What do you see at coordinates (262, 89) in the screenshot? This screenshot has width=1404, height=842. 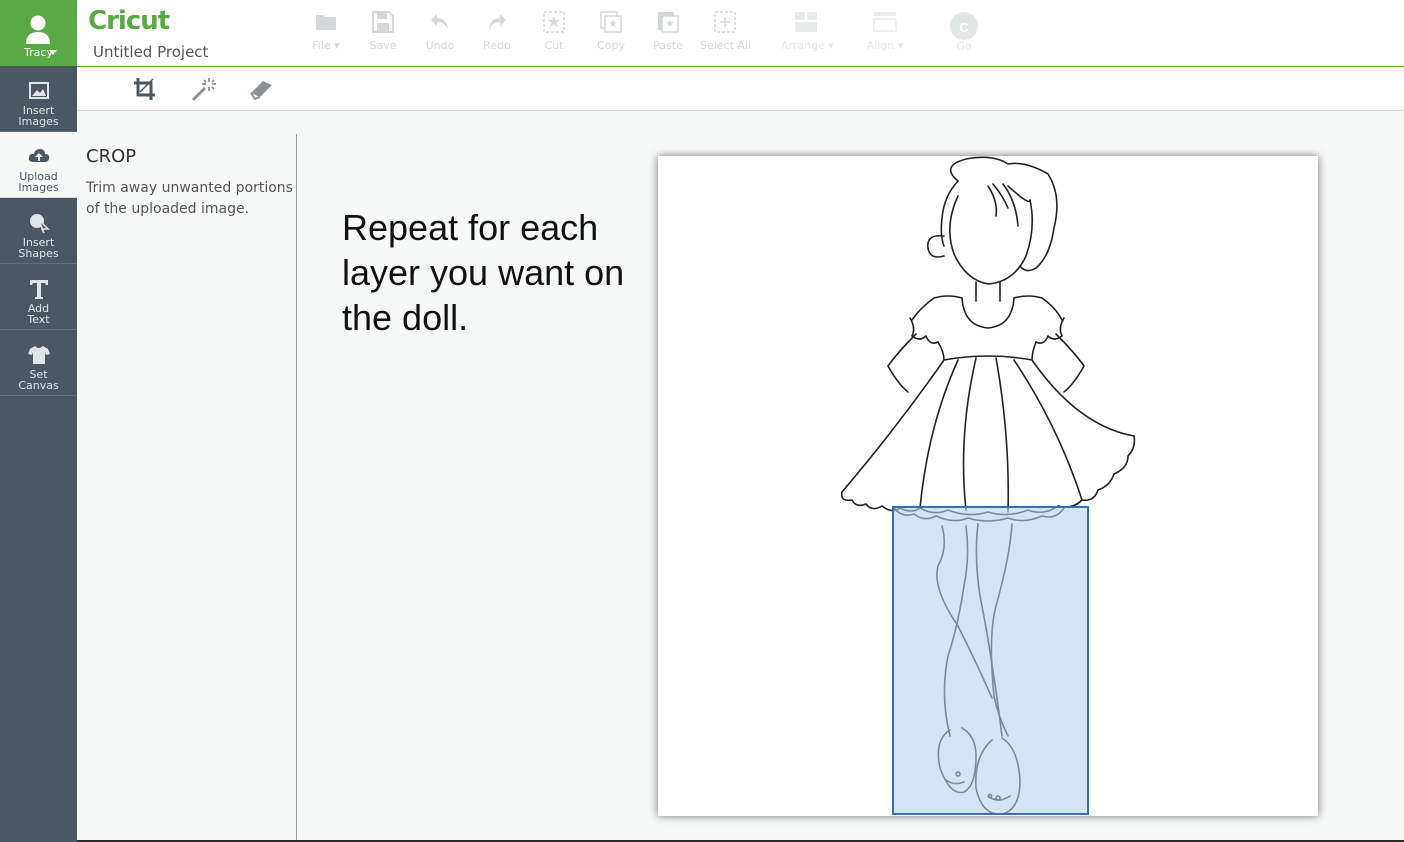 I see `eraser-icon` at bounding box center [262, 89].